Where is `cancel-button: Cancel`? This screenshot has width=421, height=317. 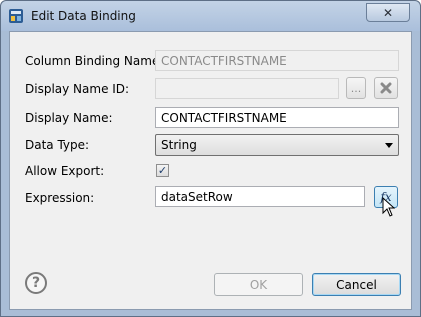 cancel-button: Cancel is located at coordinates (356, 284).